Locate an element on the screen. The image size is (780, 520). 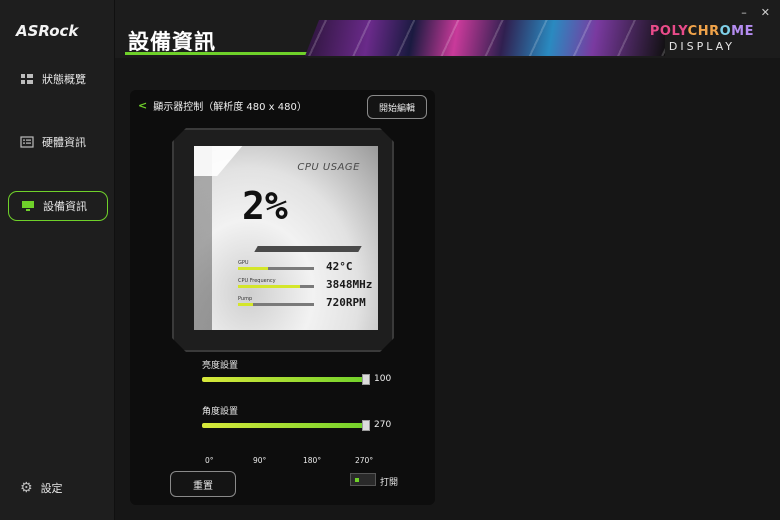
sidebar-item-label: 狀態概覽 is located at coordinates (64, 79).